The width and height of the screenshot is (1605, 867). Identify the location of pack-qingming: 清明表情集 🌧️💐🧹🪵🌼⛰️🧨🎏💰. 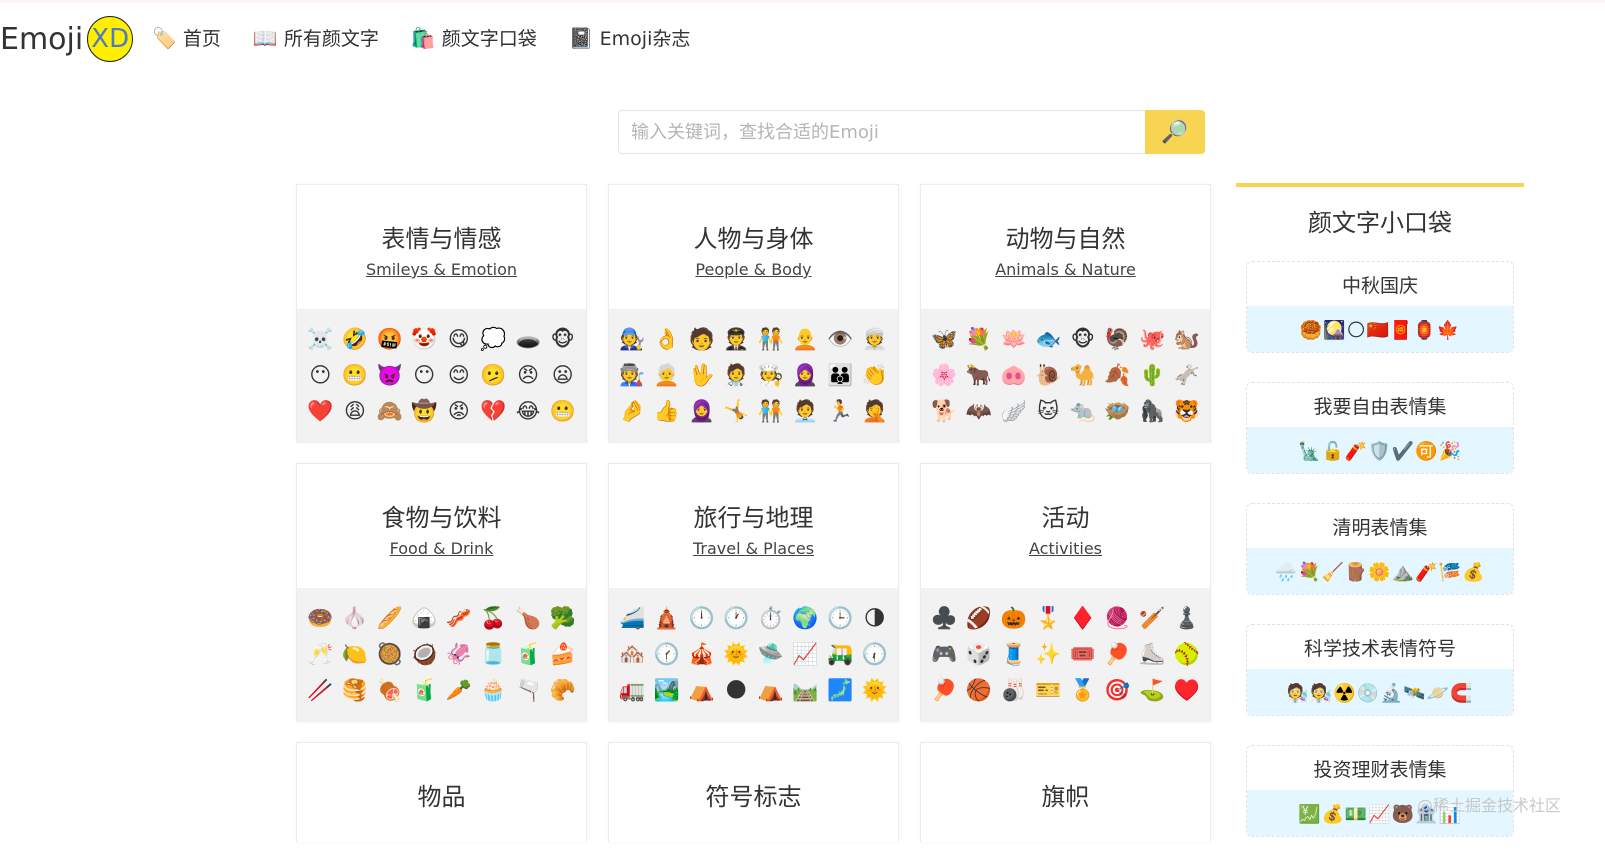
(1380, 549).